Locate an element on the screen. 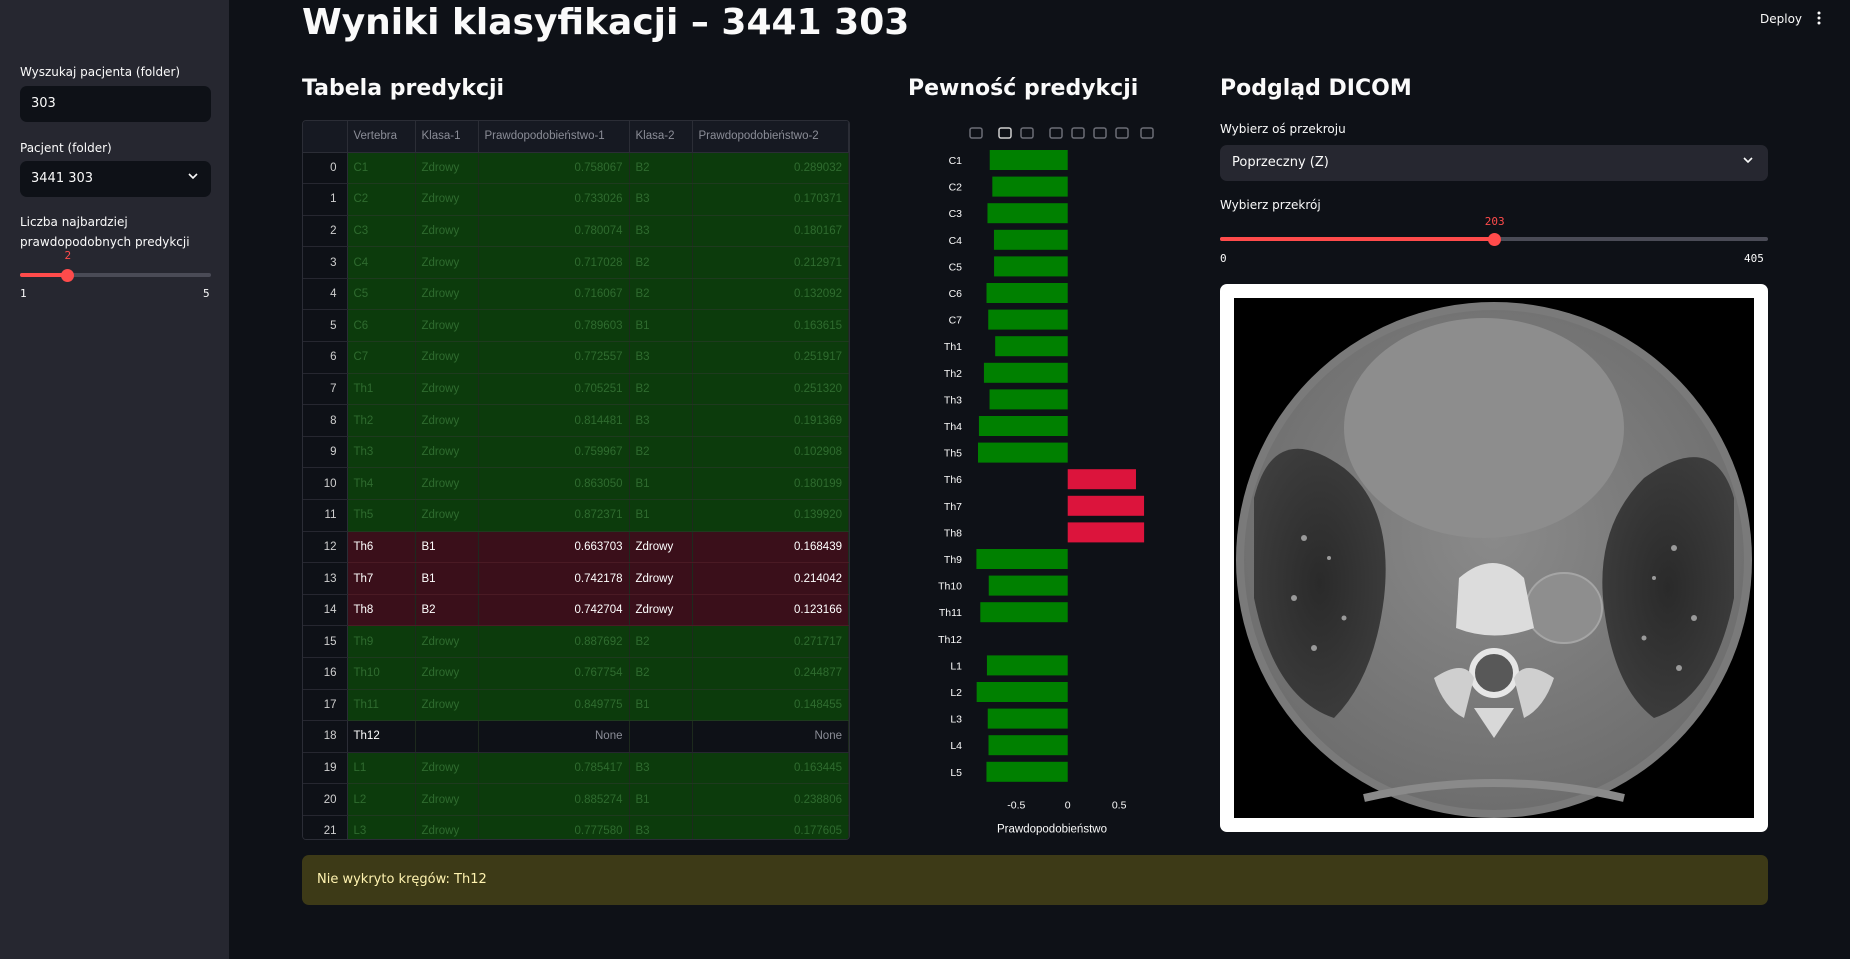 This screenshot has height=959, width=1850. chart-category-label: C5 is located at coordinates (956, 267).